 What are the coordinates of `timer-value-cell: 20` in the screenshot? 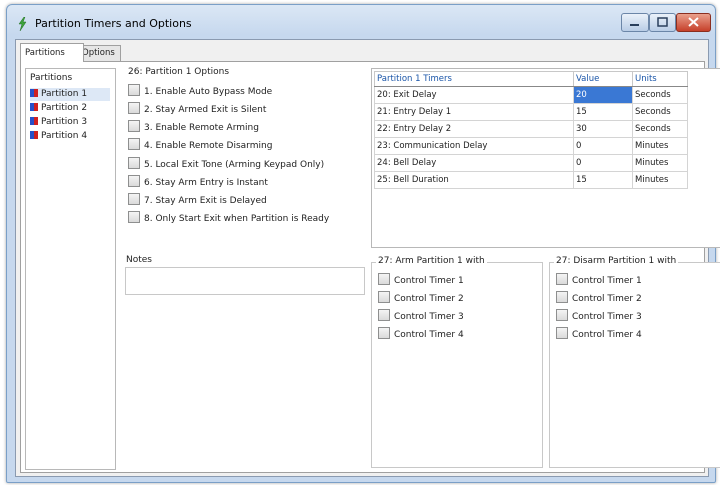 It's located at (603, 95).